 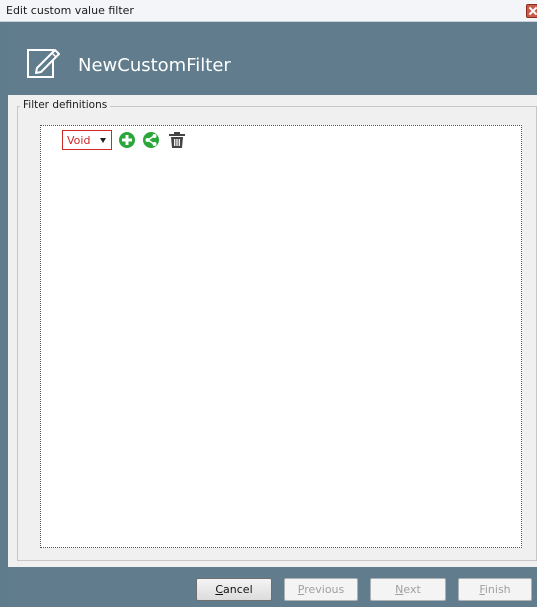 I want to click on group-legend: Filter definitions, so click(x=65, y=105).